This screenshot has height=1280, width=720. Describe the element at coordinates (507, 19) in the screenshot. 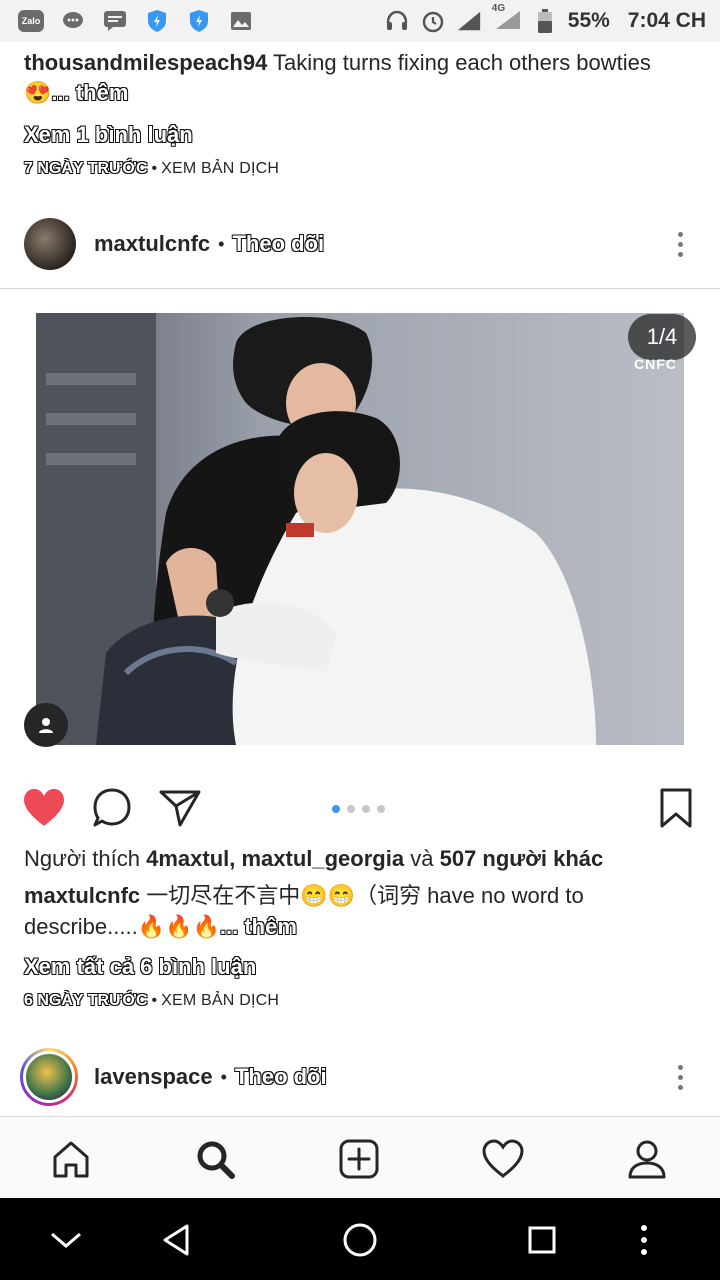

I see `network-4g: 4G` at that location.